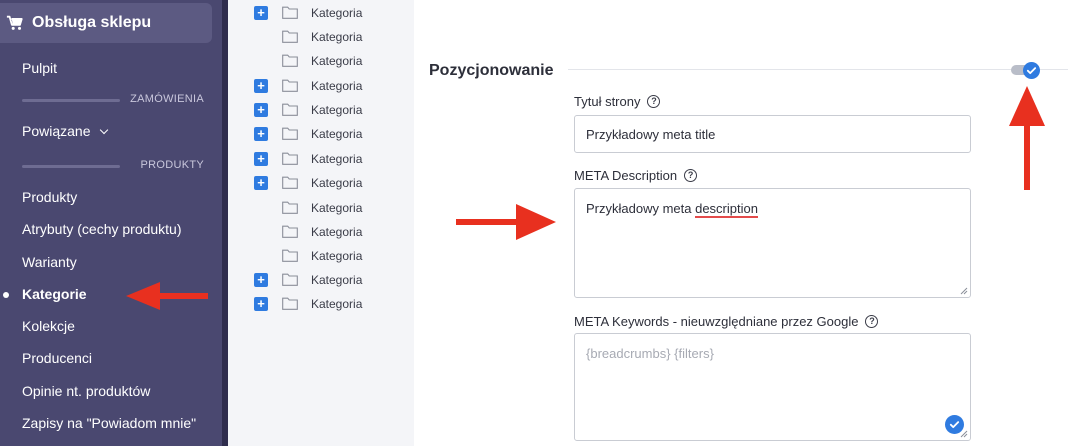  I want to click on page-title-input: Przykładowy meta title, so click(772, 134).